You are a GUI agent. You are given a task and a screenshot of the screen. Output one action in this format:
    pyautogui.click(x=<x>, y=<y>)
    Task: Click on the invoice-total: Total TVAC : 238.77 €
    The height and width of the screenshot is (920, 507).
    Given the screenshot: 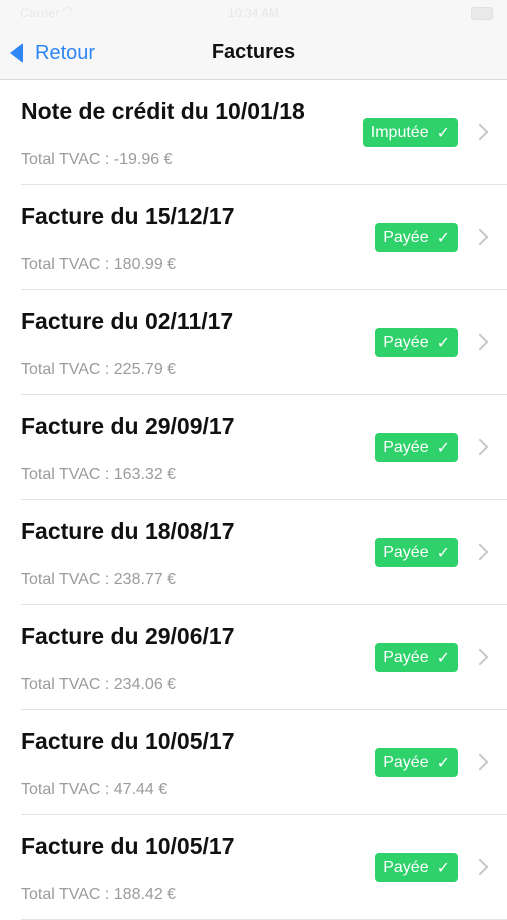 What is the action you would take?
    pyautogui.click(x=99, y=579)
    